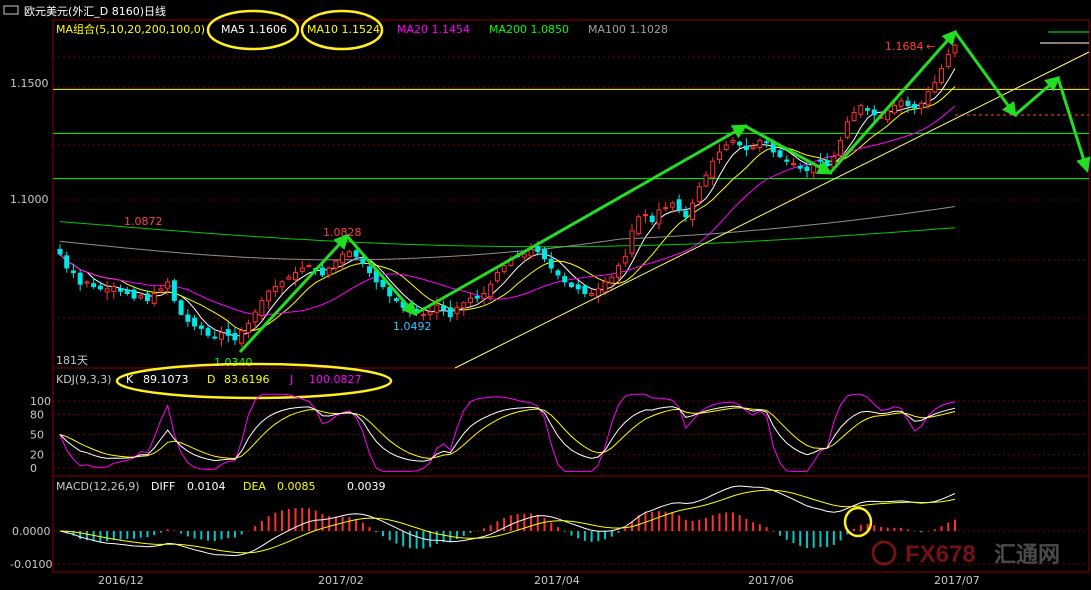  I want to click on kdj-axis-label: 0, so click(33, 468).